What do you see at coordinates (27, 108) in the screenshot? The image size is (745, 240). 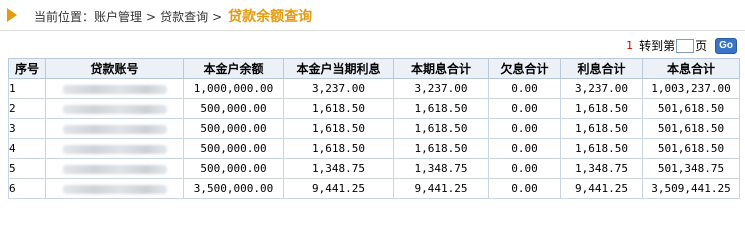 I see `cell-index: 2` at bounding box center [27, 108].